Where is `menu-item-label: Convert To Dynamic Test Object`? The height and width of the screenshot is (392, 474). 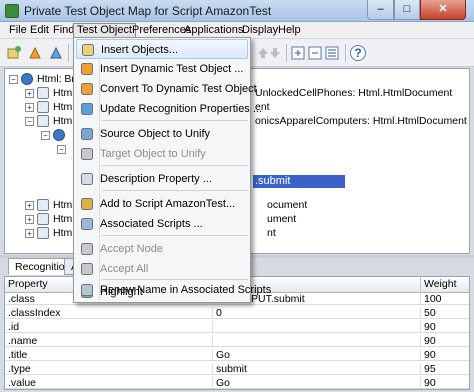
menu-item-label: Convert To Dynamic Test Object is located at coordinates (178, 89).